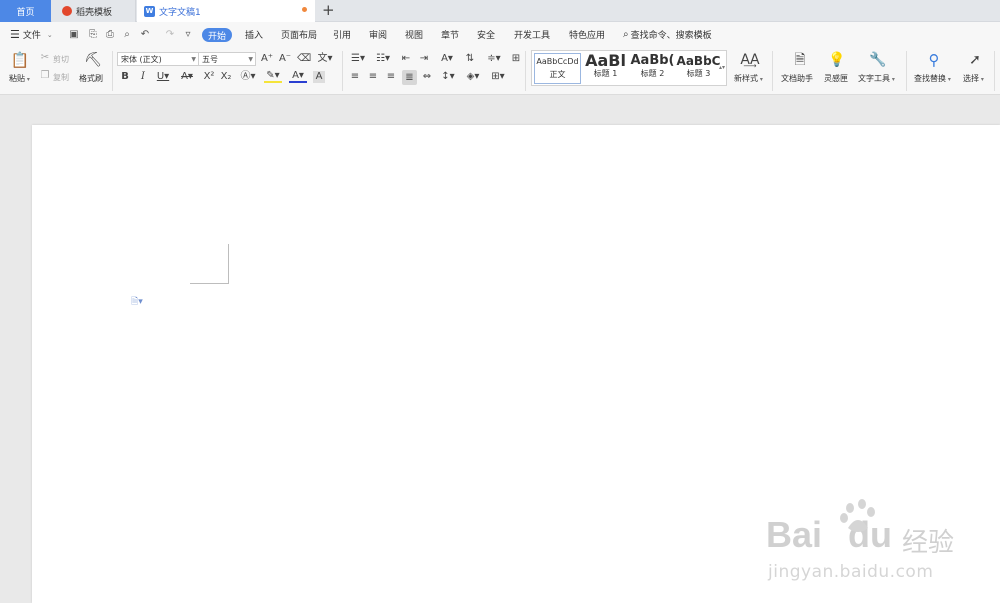  I want to click on shading-fill-icon: ◈▾, so click(473, 77).